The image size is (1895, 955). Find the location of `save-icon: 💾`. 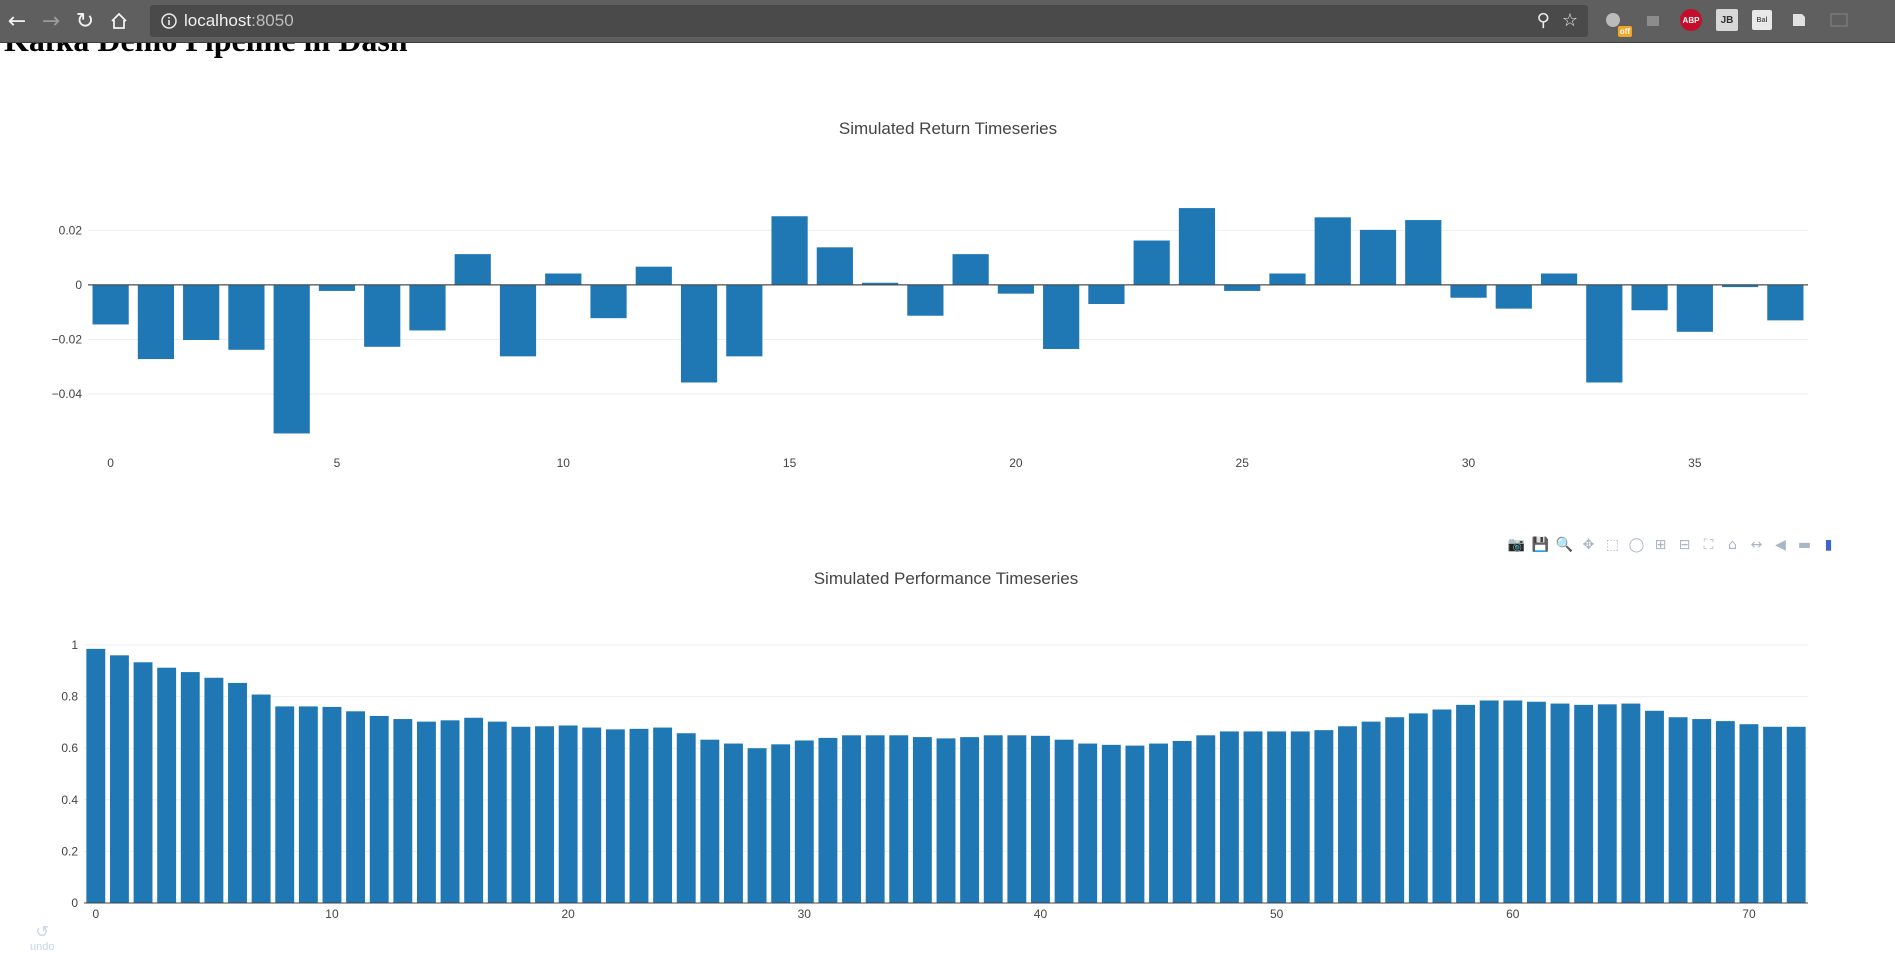

save-icon: 💾 is located at coordinates (1540, 544).